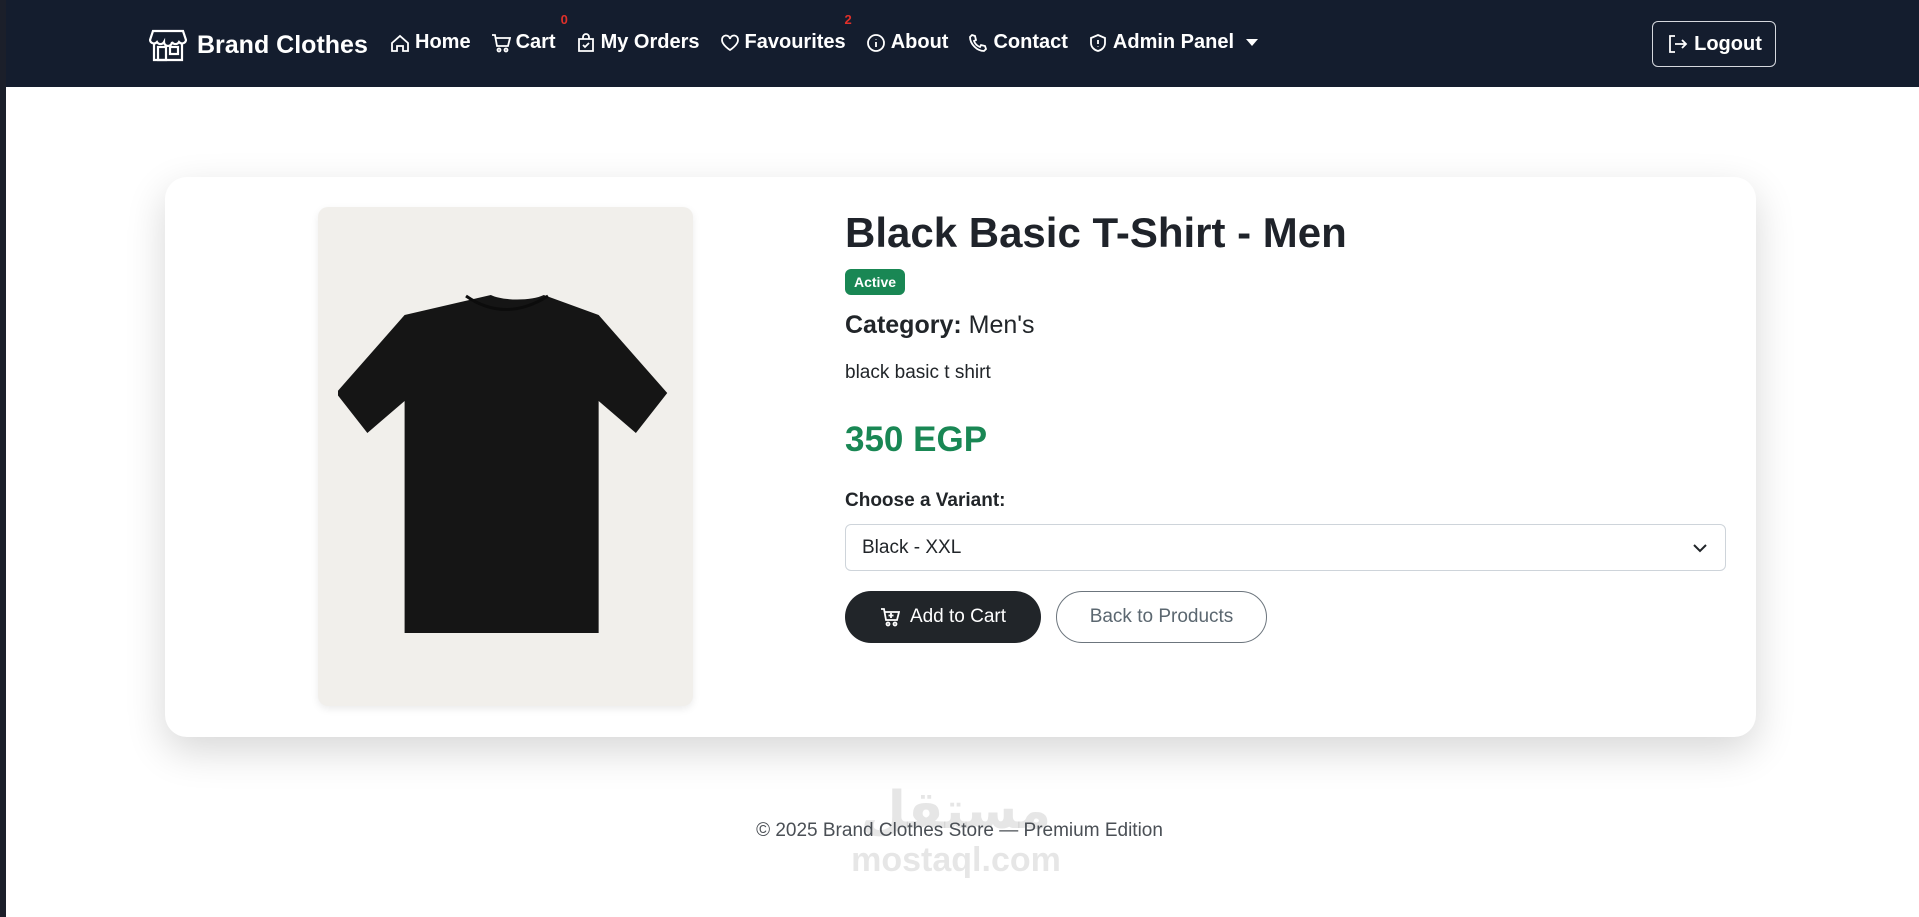  I want to click on nav-link-admin-panel: Admin Panel, so click(1173, 42).